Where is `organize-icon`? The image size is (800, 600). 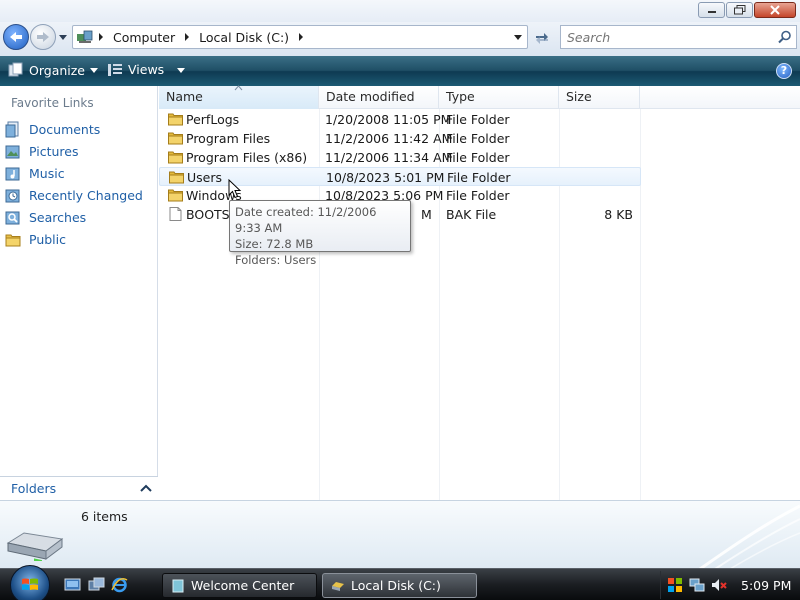 organize-icon is located at coordinates (15, 69).